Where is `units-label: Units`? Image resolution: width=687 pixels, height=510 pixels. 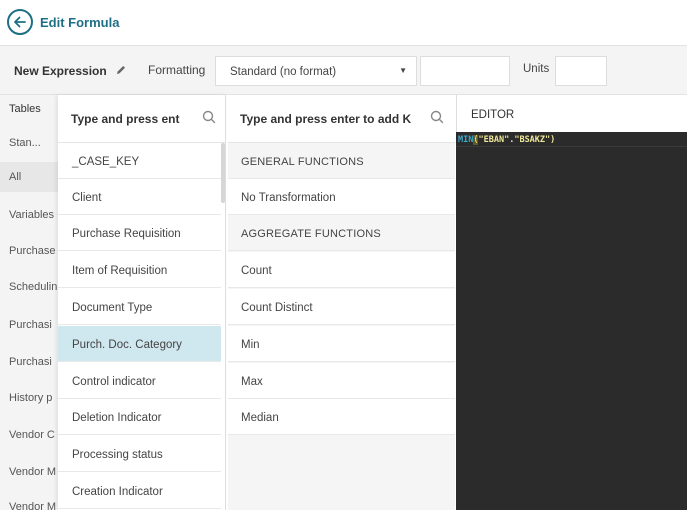 units-label: Units is located at coordinates (536, 69).